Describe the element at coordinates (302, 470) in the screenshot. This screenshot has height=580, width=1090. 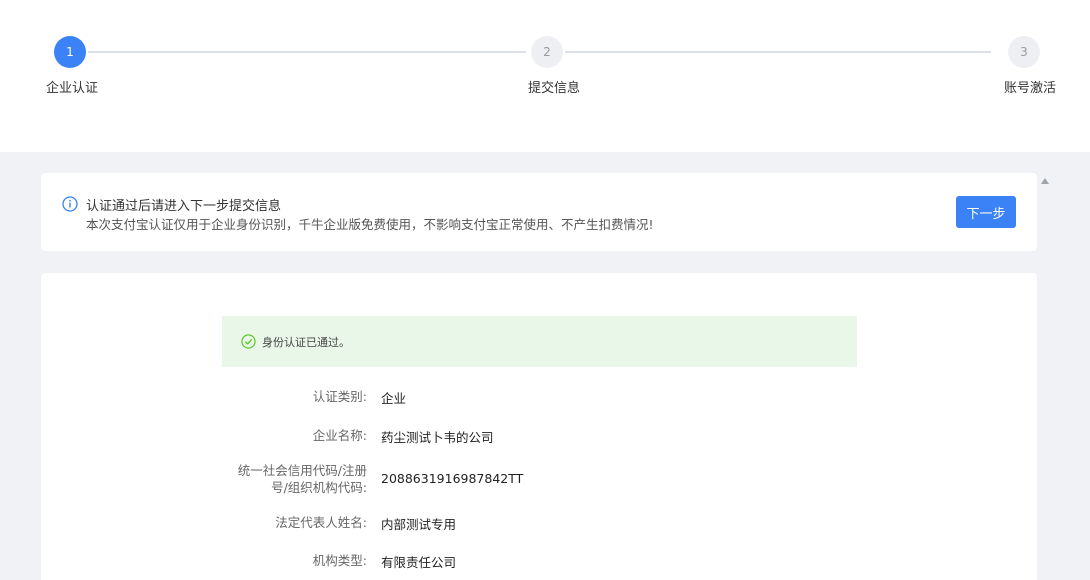
I see `field-label-credit-code-line1: 统一社会信用代码/注册` at that location.